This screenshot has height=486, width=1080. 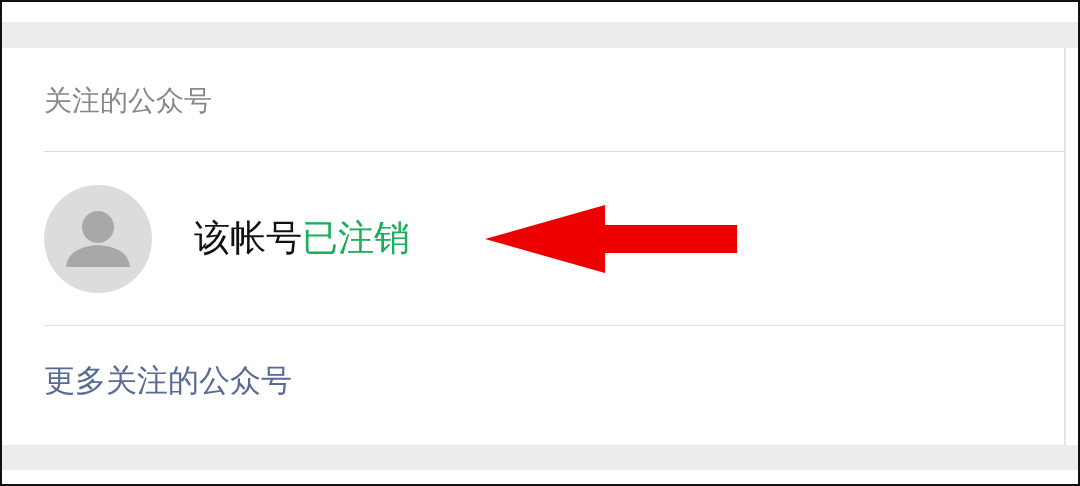 What do you see at coordinates (612, 238) in the screenshot?
I see `arrow-icon` at bounding box center [612, 238].